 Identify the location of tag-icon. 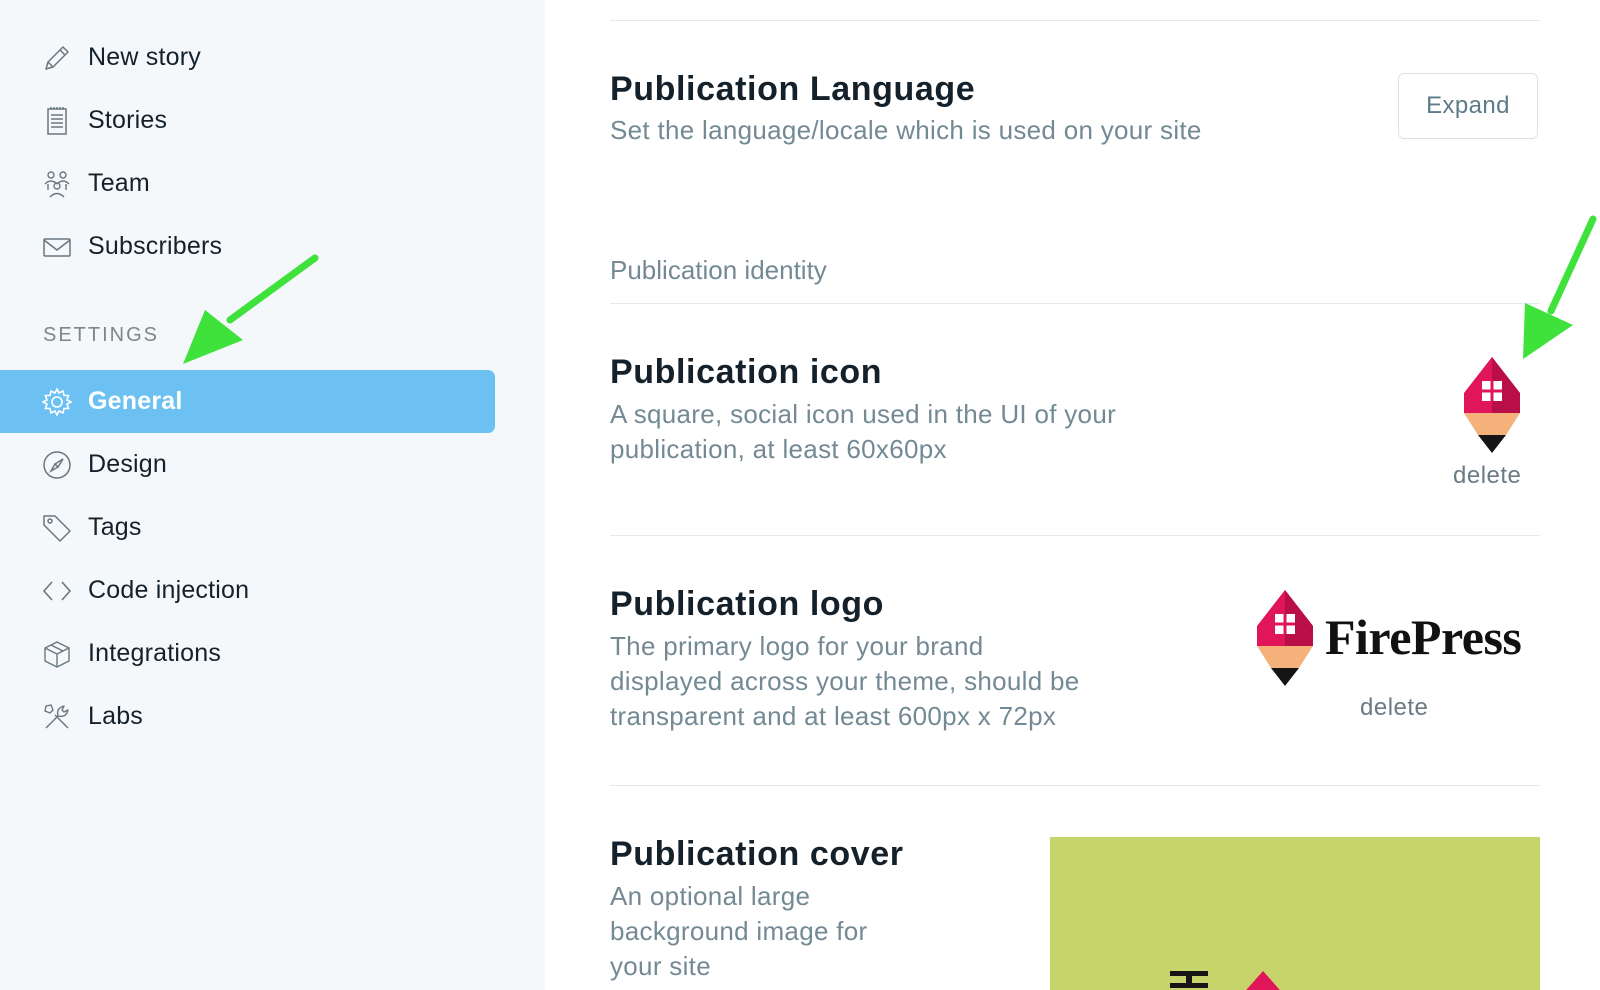
(57, 528).